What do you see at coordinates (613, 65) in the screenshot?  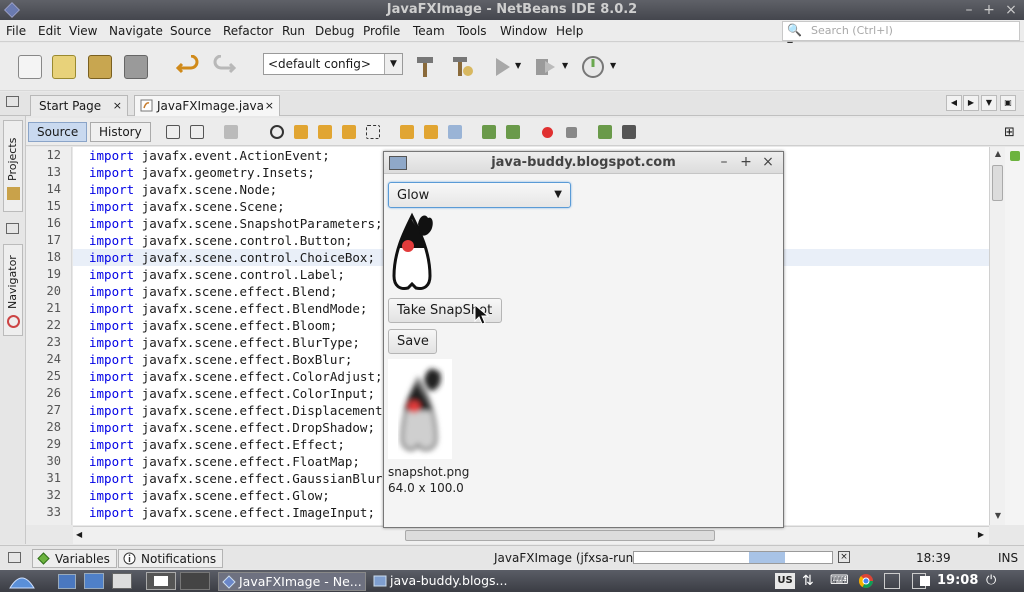 I see `profile-dropdown-icon: ▼` at bounding box center [613, 65].